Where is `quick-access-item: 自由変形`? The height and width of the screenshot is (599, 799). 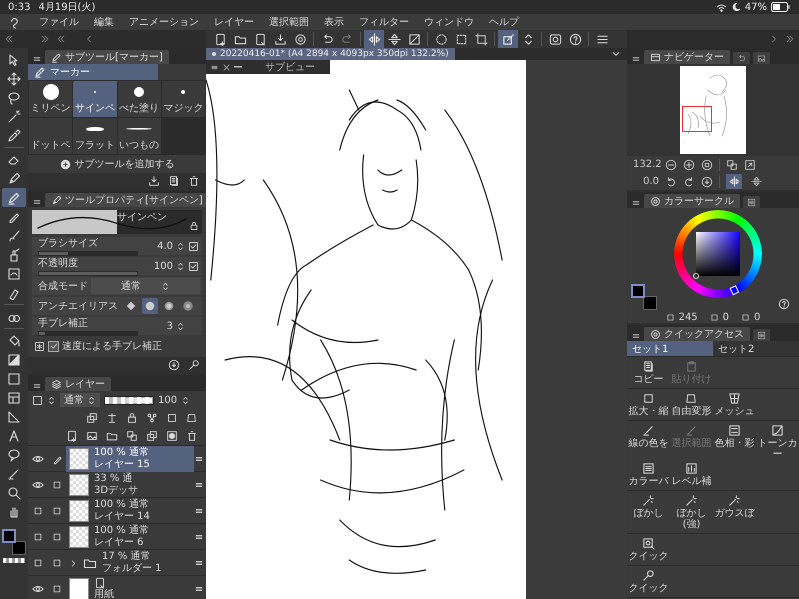
quick-access-item: 自由変形 is located at coordinates (691, 404).